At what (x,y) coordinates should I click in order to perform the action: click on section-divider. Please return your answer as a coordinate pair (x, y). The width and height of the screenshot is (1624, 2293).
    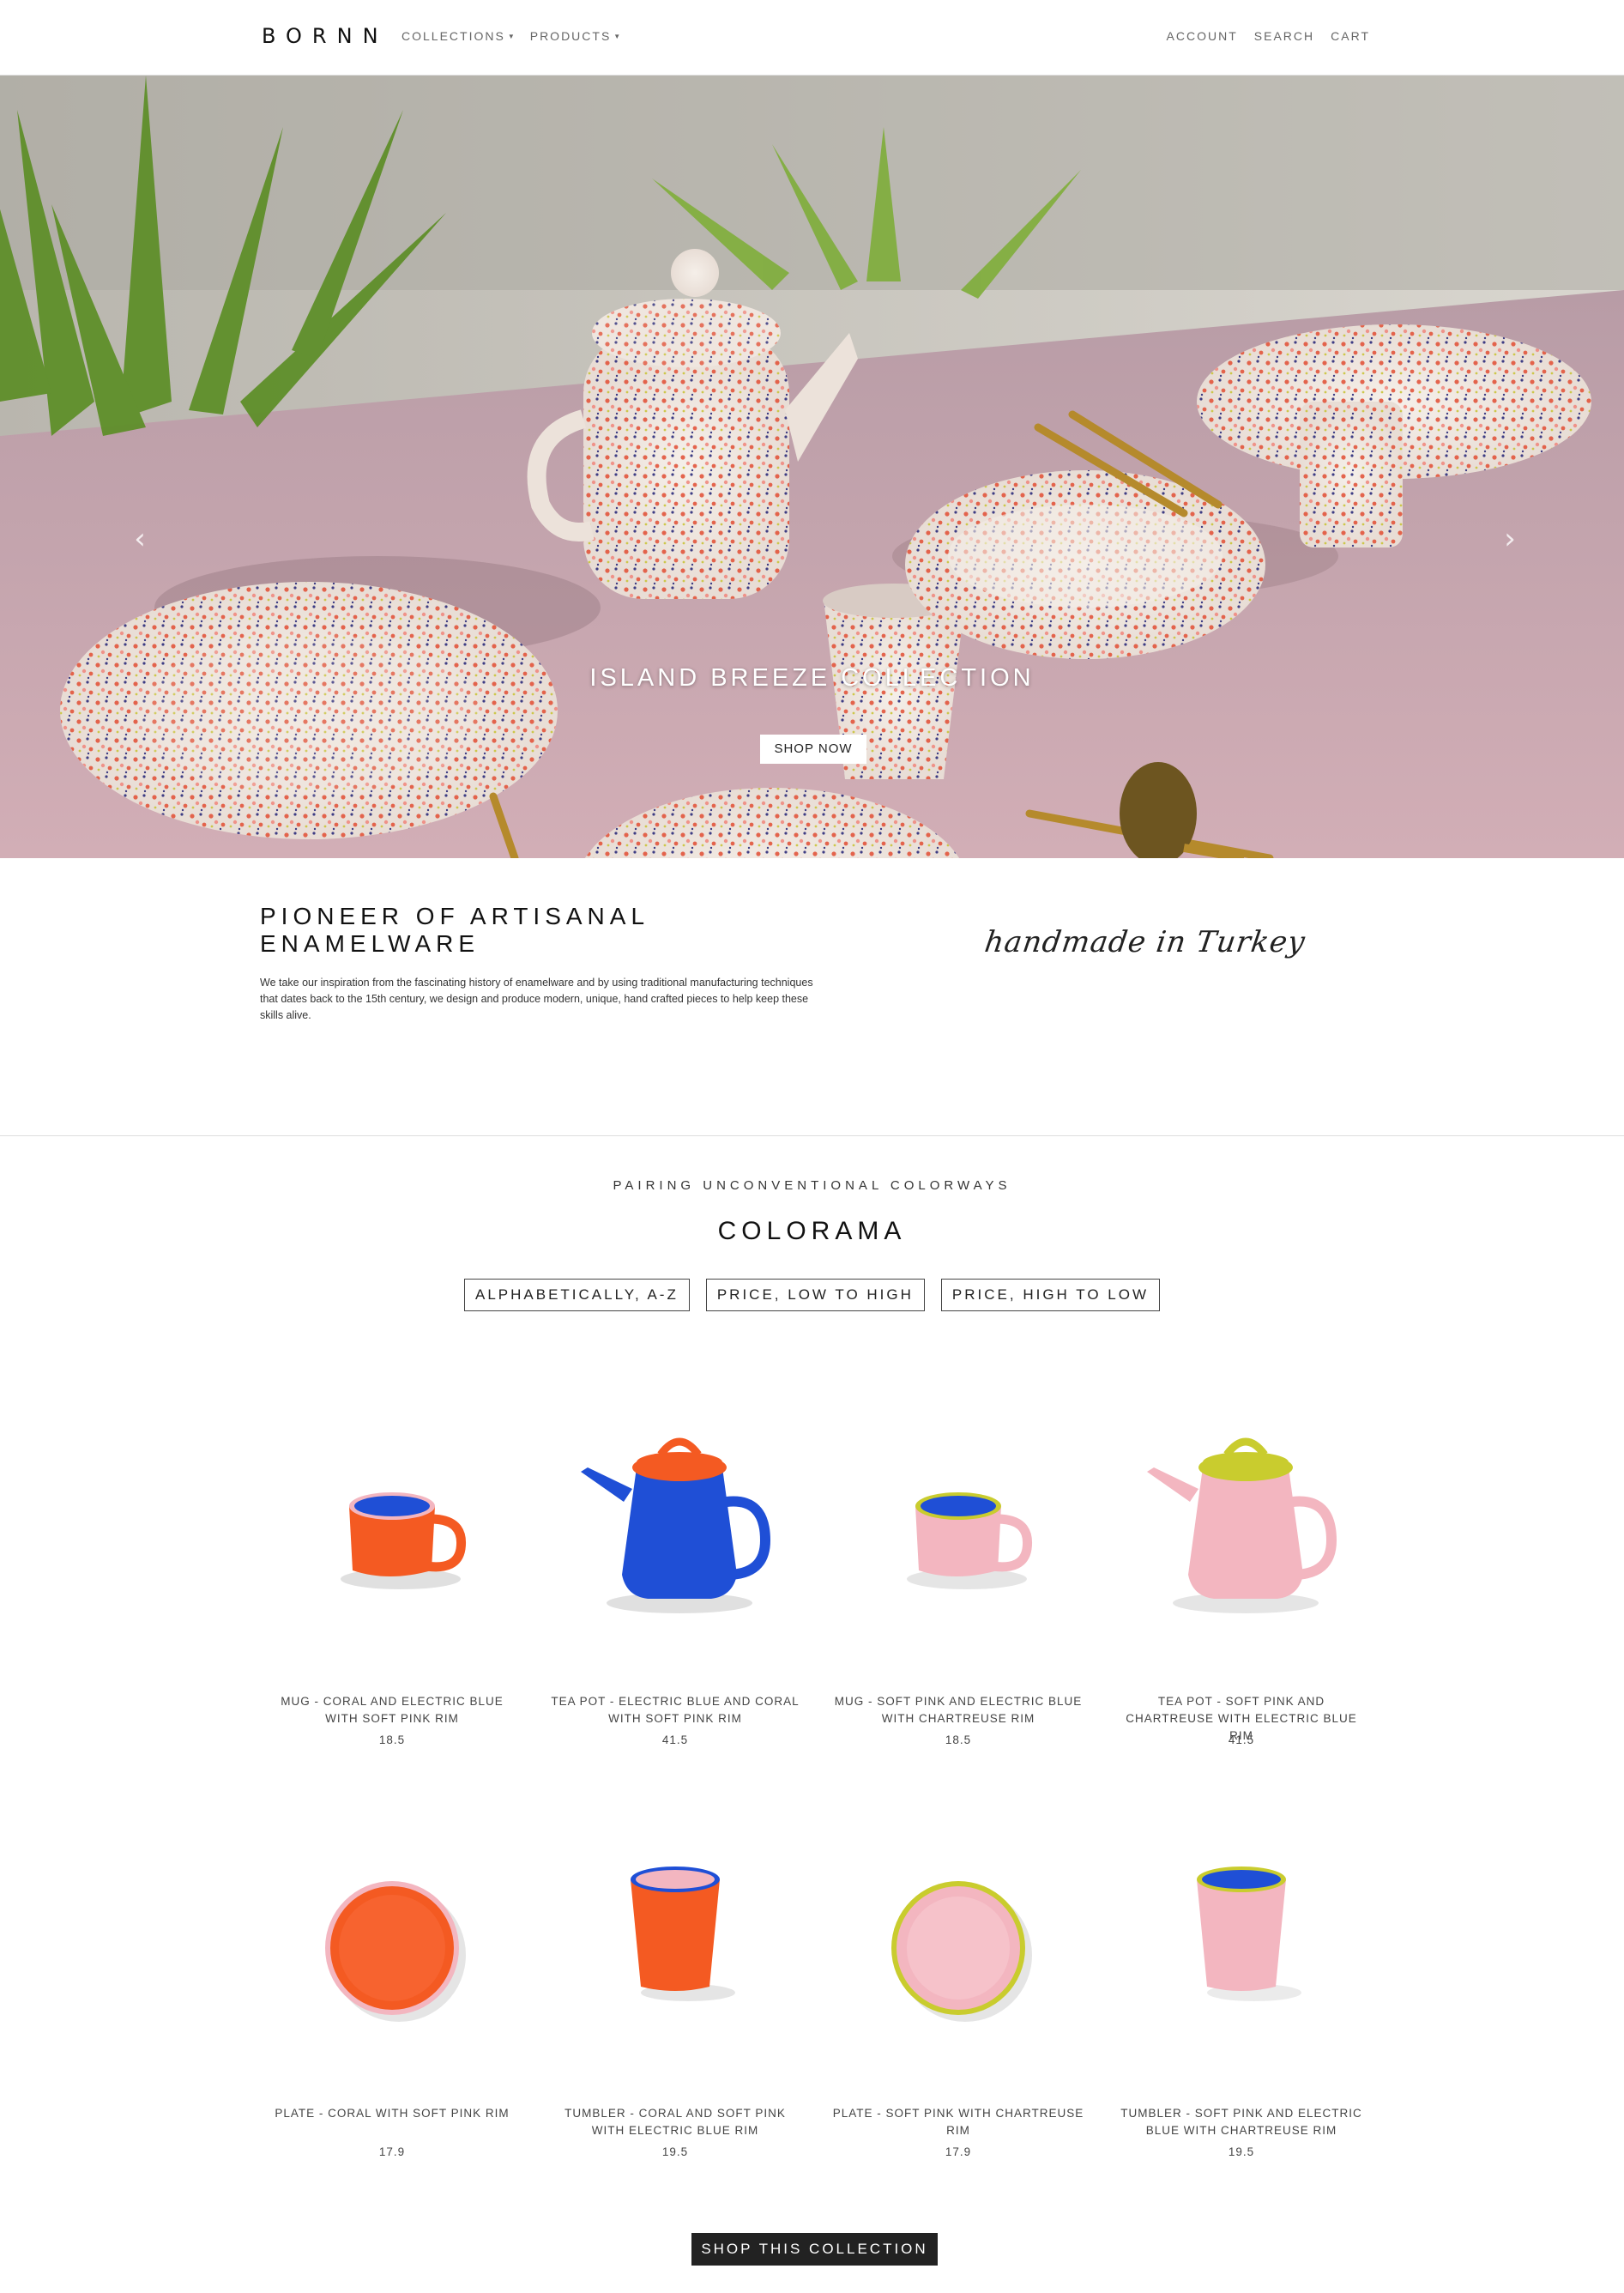
    Looking at the image, I should click on (812, 1135).